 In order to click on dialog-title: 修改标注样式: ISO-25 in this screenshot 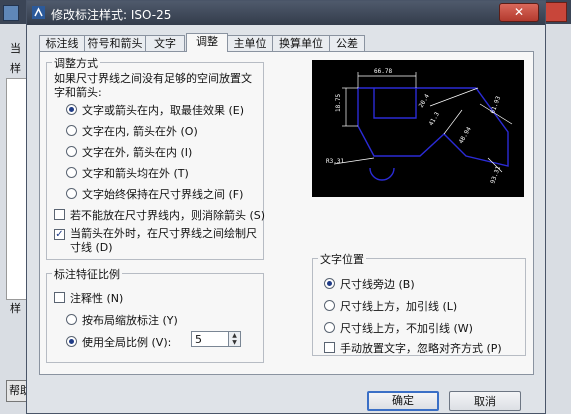, I will do `click(111, 15)`.